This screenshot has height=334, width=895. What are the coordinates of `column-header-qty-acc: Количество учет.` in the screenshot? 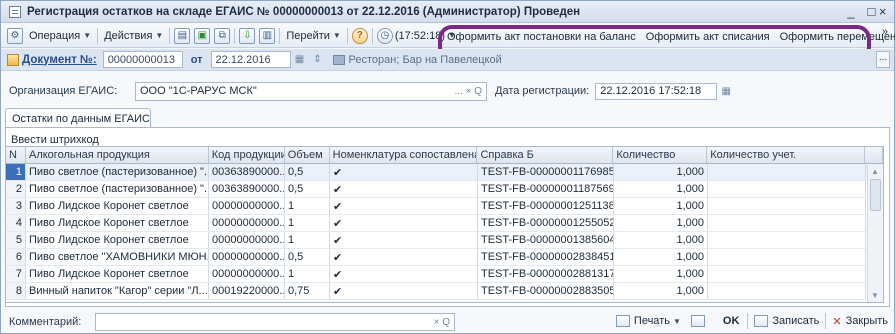 It's located at (786, 155).